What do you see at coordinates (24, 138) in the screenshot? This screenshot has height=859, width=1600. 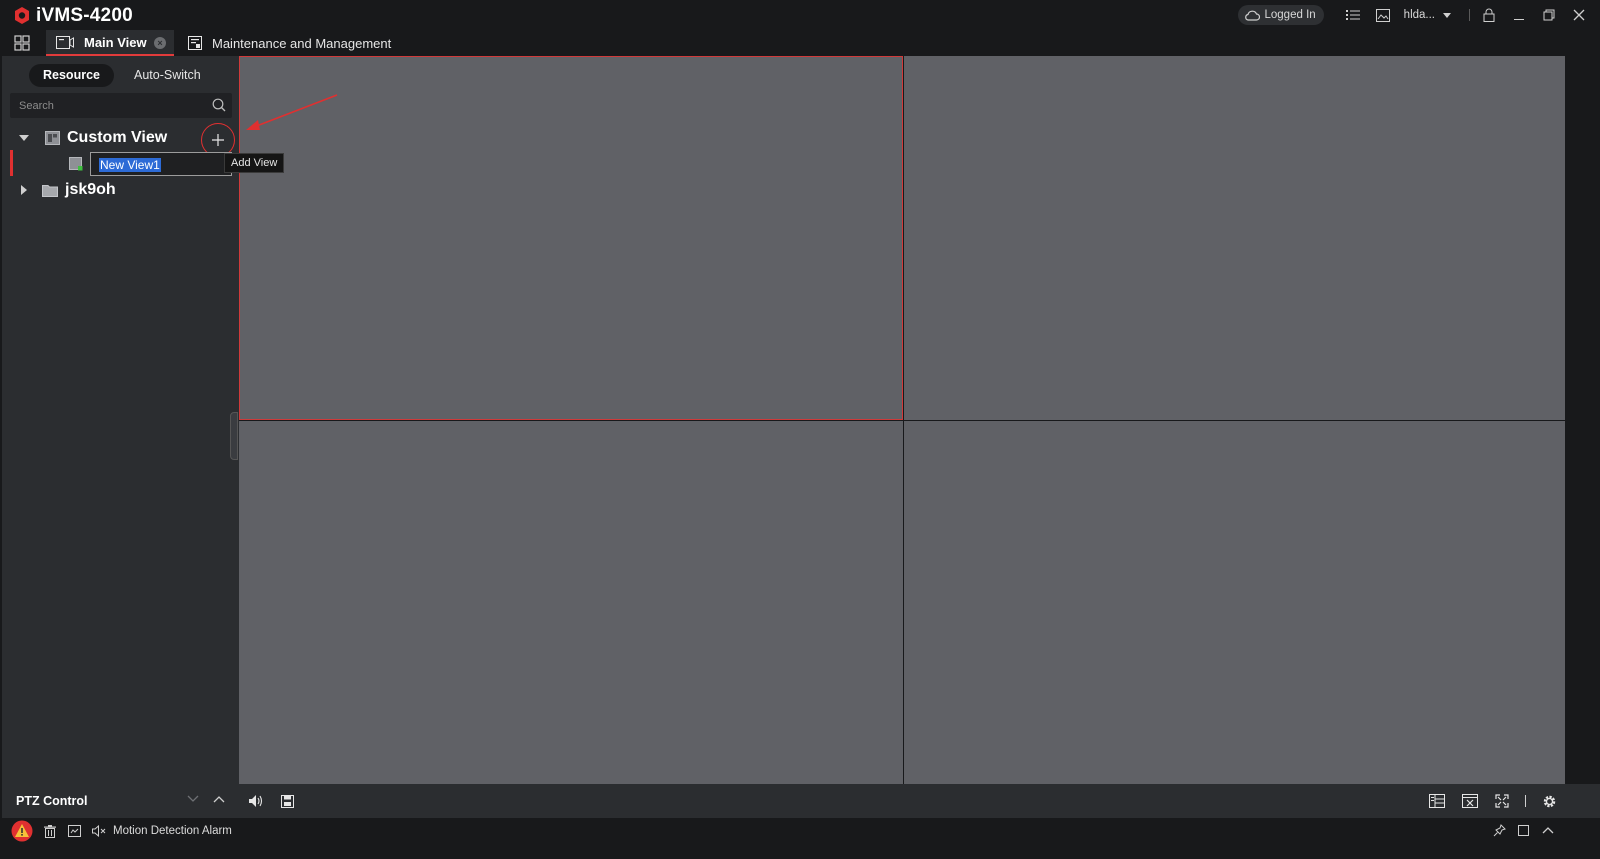 I see `expand-arrow-icon` at bounding box center [24, 138].